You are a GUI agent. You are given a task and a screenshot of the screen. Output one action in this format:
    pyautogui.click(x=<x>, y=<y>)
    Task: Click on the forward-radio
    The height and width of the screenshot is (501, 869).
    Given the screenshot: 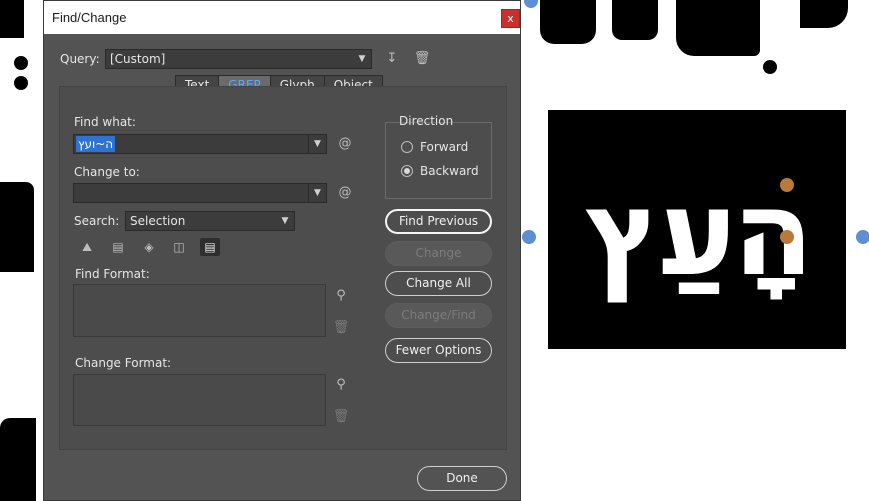 What is the action you would take?
    pyautogui.click(x=407, y=147)
    